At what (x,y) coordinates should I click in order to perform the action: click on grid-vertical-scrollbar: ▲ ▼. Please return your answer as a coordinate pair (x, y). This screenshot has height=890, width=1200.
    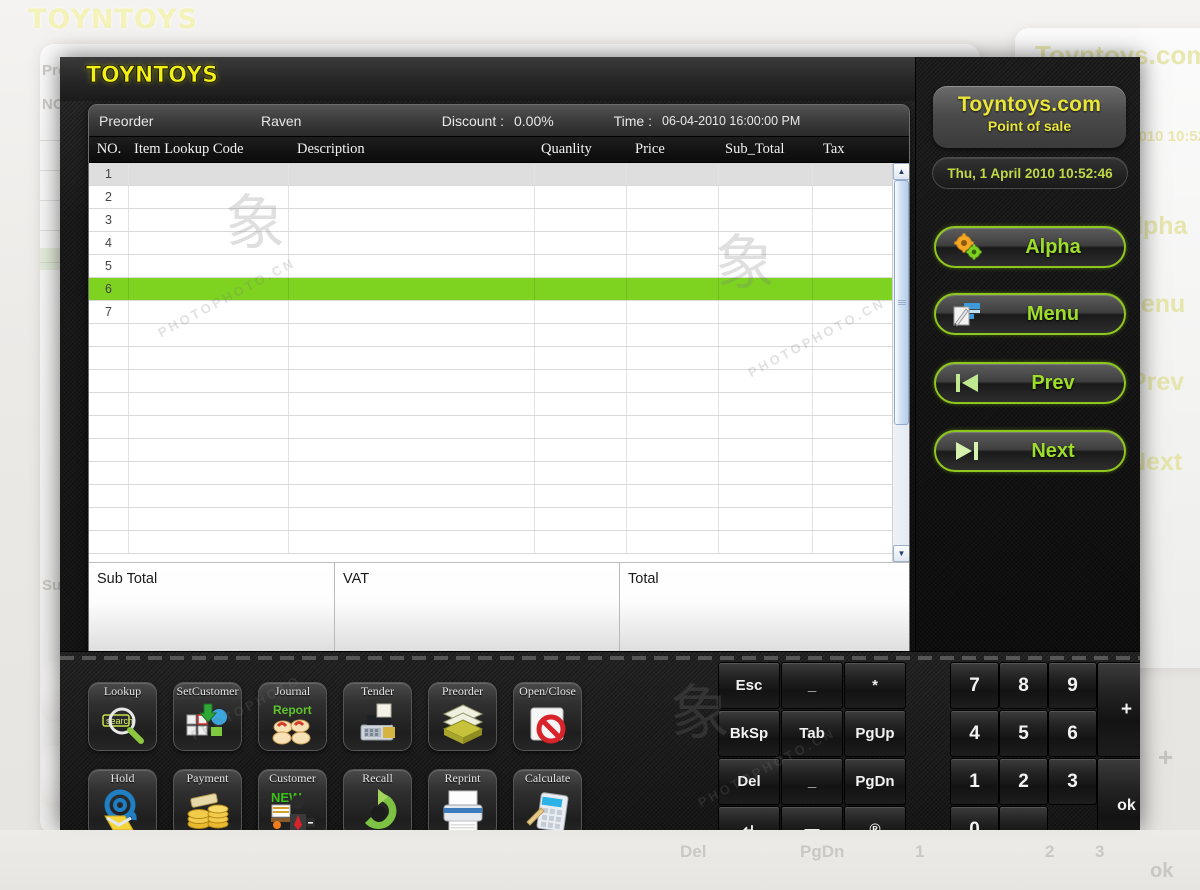
    Looking at the image, I should click on (900, 362).